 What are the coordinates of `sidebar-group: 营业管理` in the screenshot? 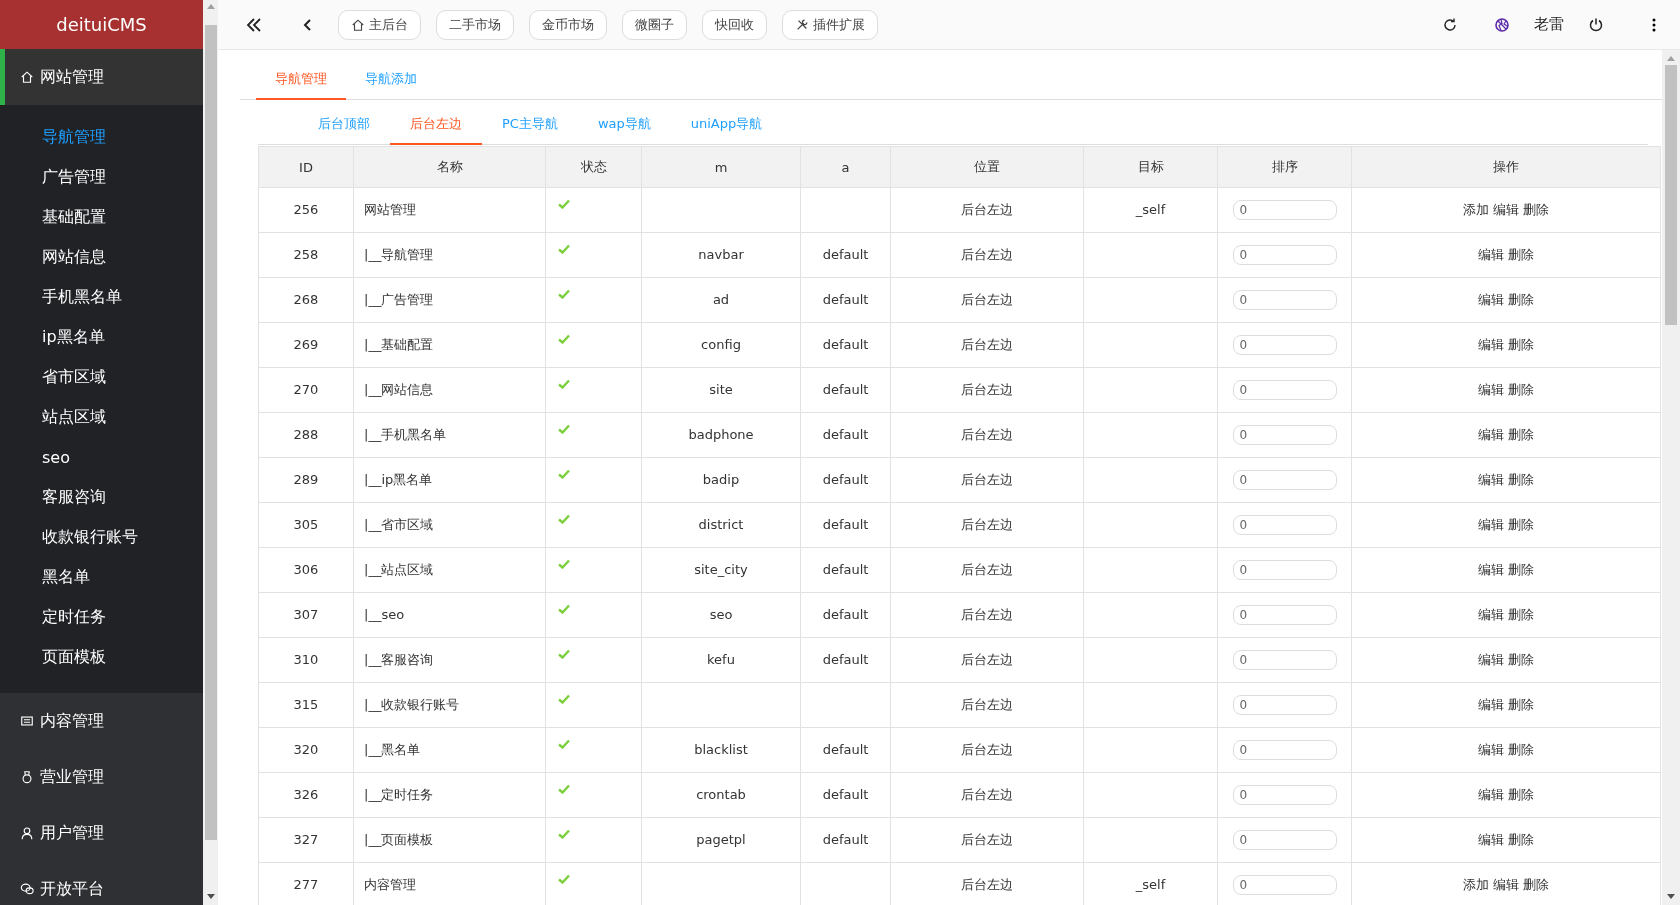 It's located at (101, 777).